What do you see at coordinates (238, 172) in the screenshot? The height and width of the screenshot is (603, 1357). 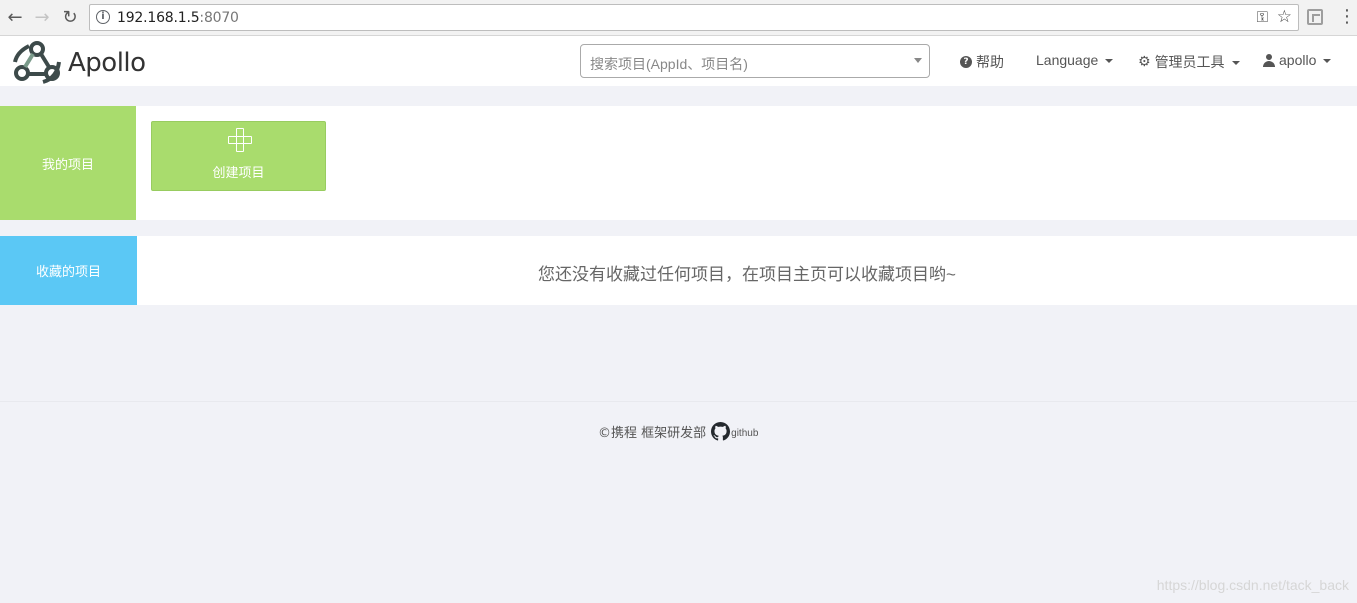 I see `create-project-label: 创建项目` at bounding box center [238, 172].